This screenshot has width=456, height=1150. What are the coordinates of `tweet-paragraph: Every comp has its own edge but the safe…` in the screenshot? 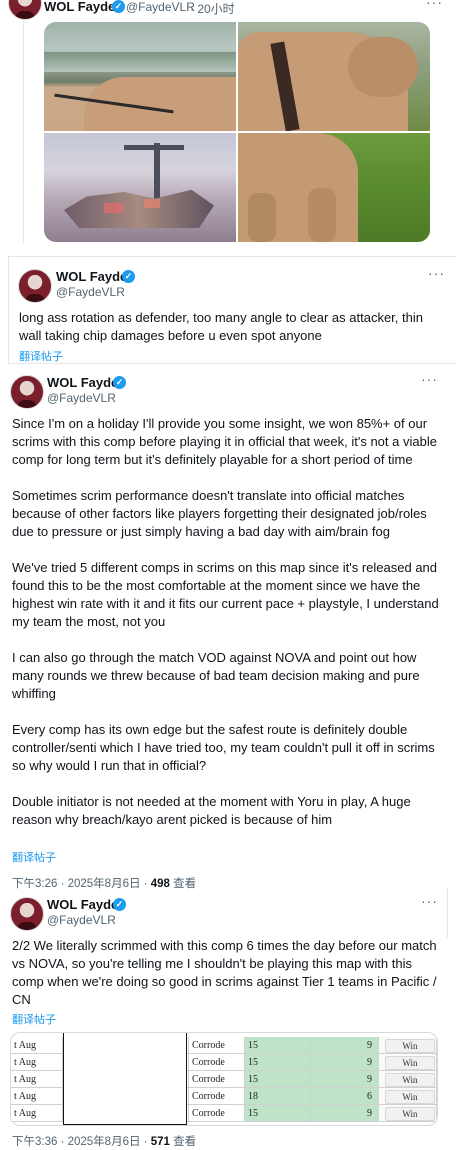 It's located at (223, 747).